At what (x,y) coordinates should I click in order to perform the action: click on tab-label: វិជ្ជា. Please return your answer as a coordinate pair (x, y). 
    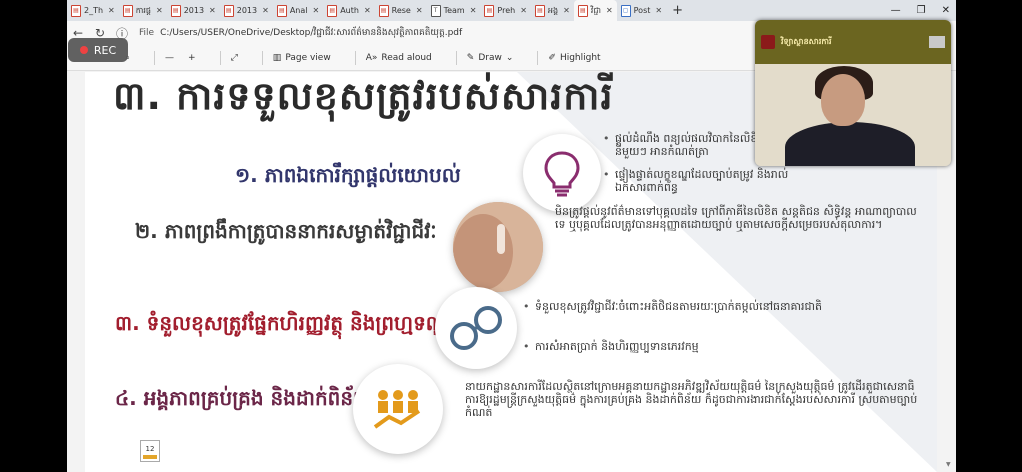
    Looking at the image, I should click on (595, 10).